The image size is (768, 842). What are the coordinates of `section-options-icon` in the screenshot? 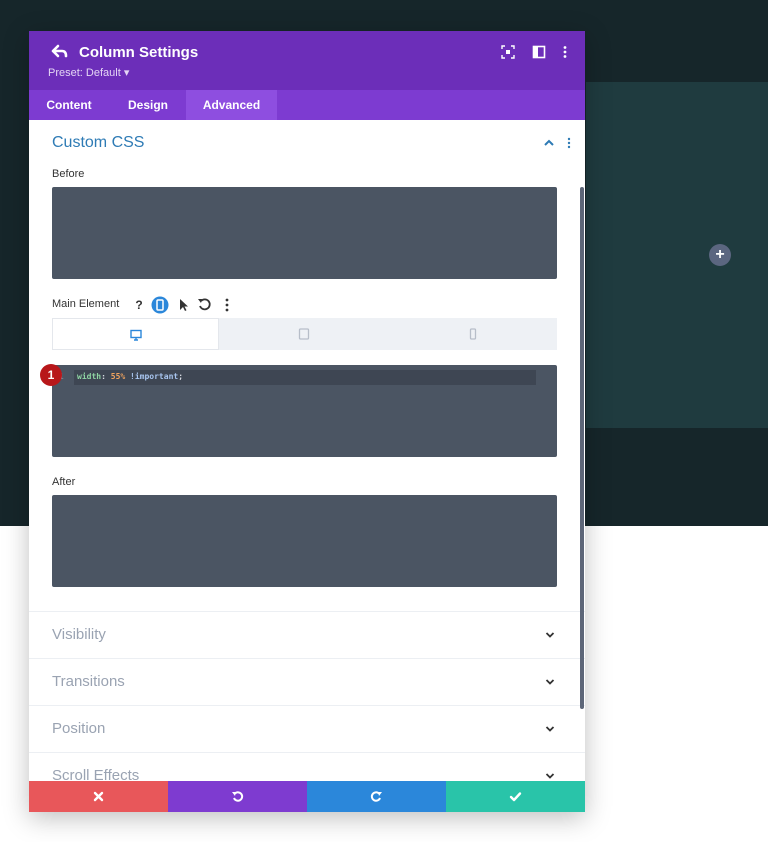 It's located at (569, 143).